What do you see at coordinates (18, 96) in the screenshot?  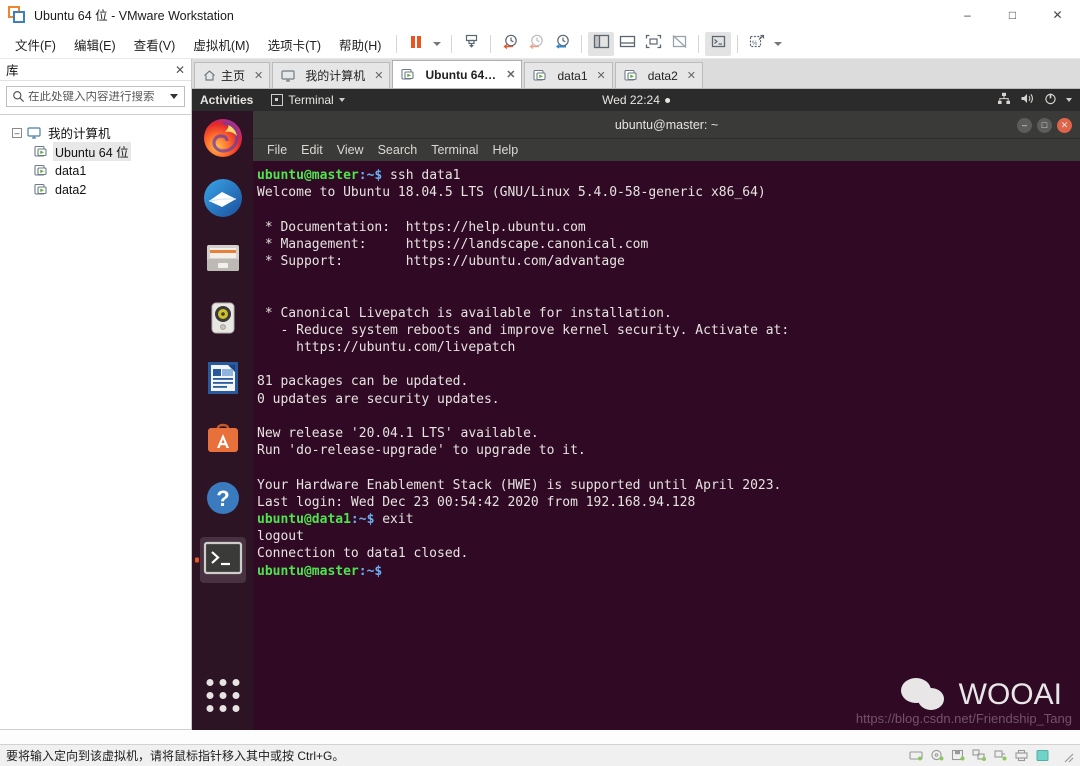 I see `search-icon` at bounding box center [18, 96].